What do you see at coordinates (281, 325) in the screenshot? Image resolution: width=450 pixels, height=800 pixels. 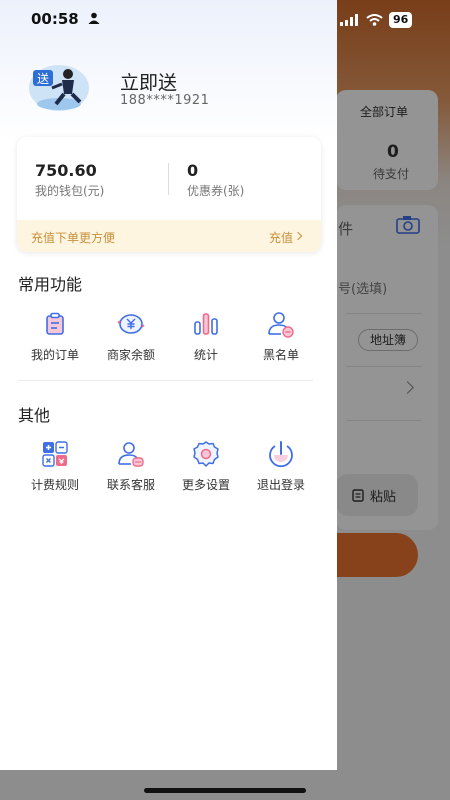 I see `blacklist-icon` at bounding box center [281, 325].